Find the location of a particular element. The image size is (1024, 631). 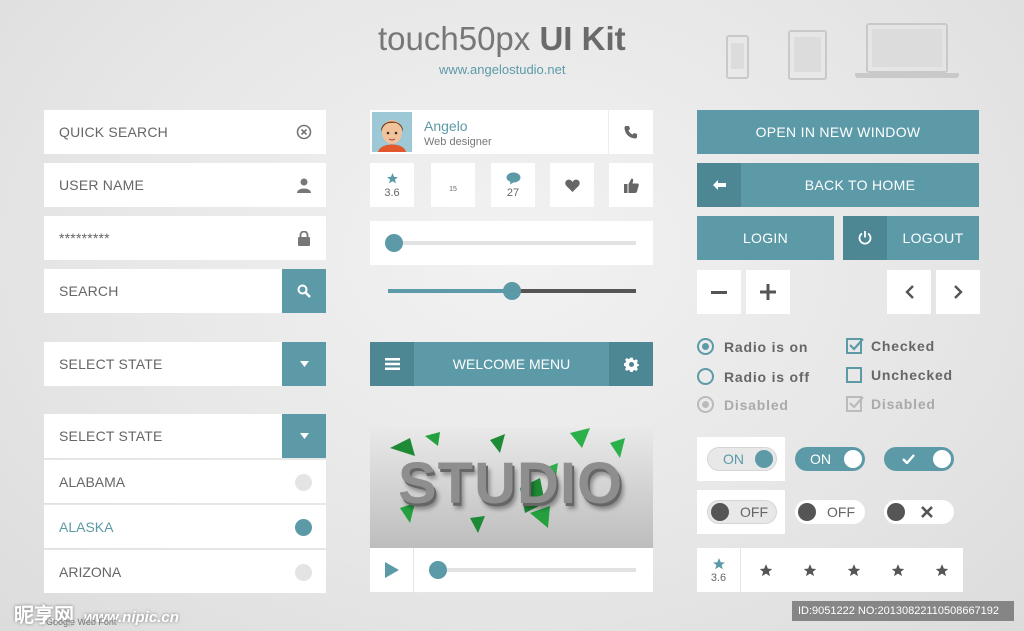

minus-button is located at coordinates (719, 292).